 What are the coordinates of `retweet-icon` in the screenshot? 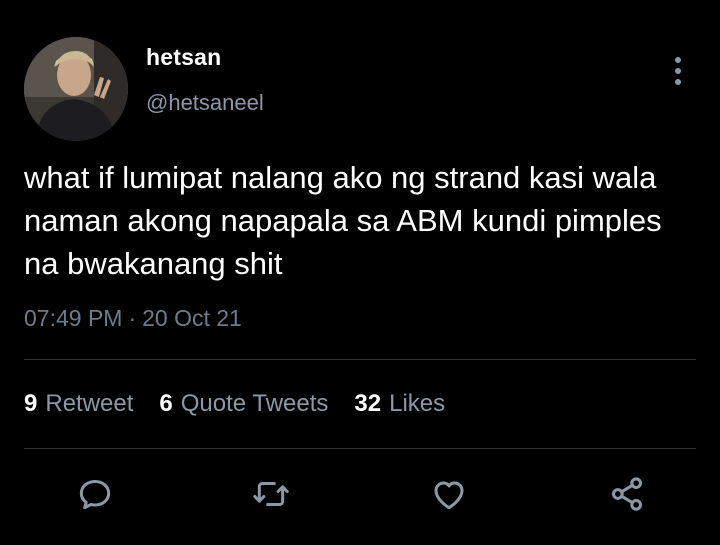 It's located at (271, 494).